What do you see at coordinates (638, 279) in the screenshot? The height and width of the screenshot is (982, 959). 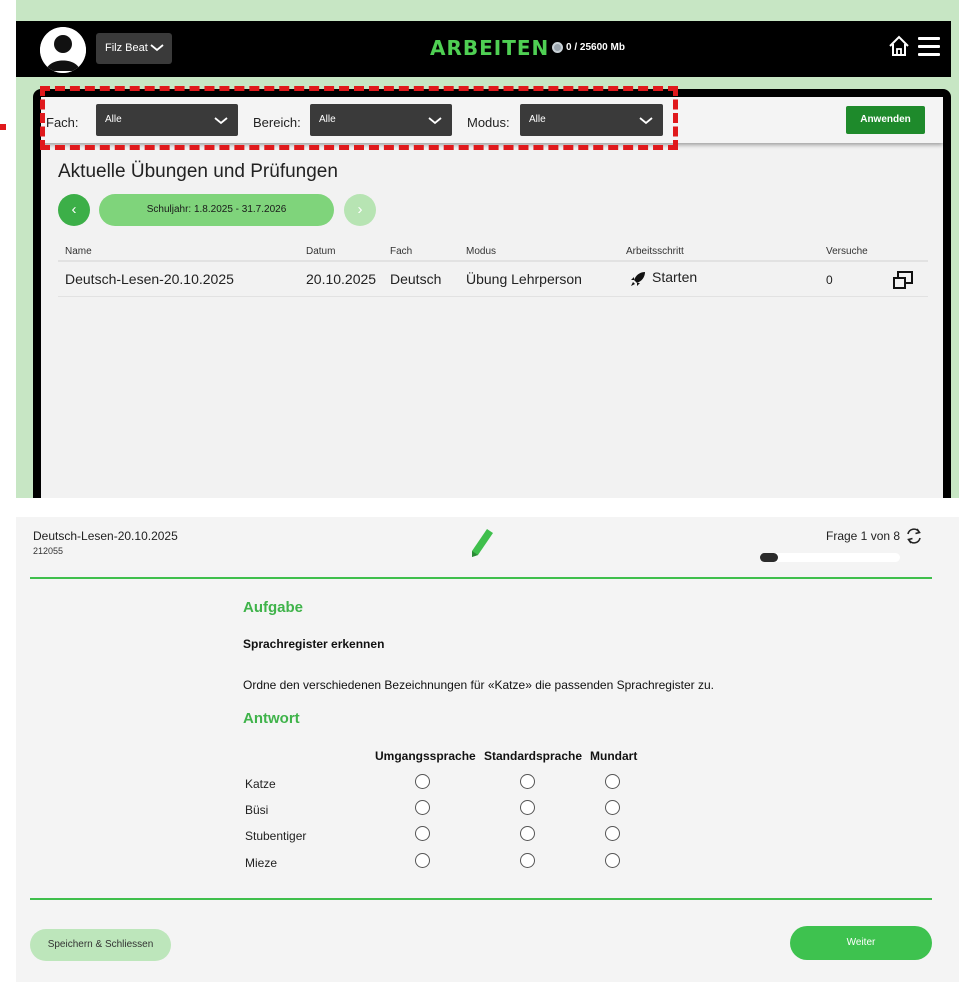 I see `rocket-icon` at bounding box center [638, 279].